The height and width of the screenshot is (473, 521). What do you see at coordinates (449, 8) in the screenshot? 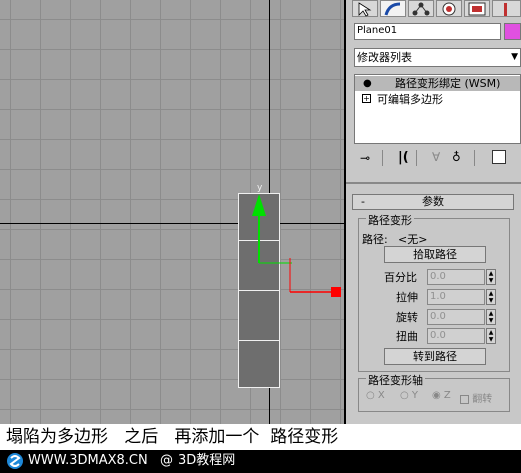
I see `motion-tab` at bounding box center [449, 8].